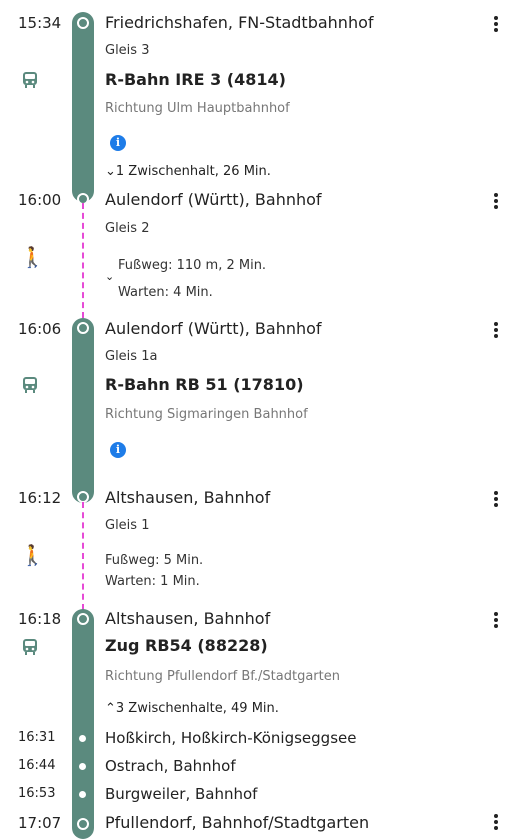 The height and width of the screenshot is (839, 506). What do you see at coordinates (186, 645) in the screenshot?
I see `line-name: Zug RB54 (88228)` at bounding box center [186, 645].